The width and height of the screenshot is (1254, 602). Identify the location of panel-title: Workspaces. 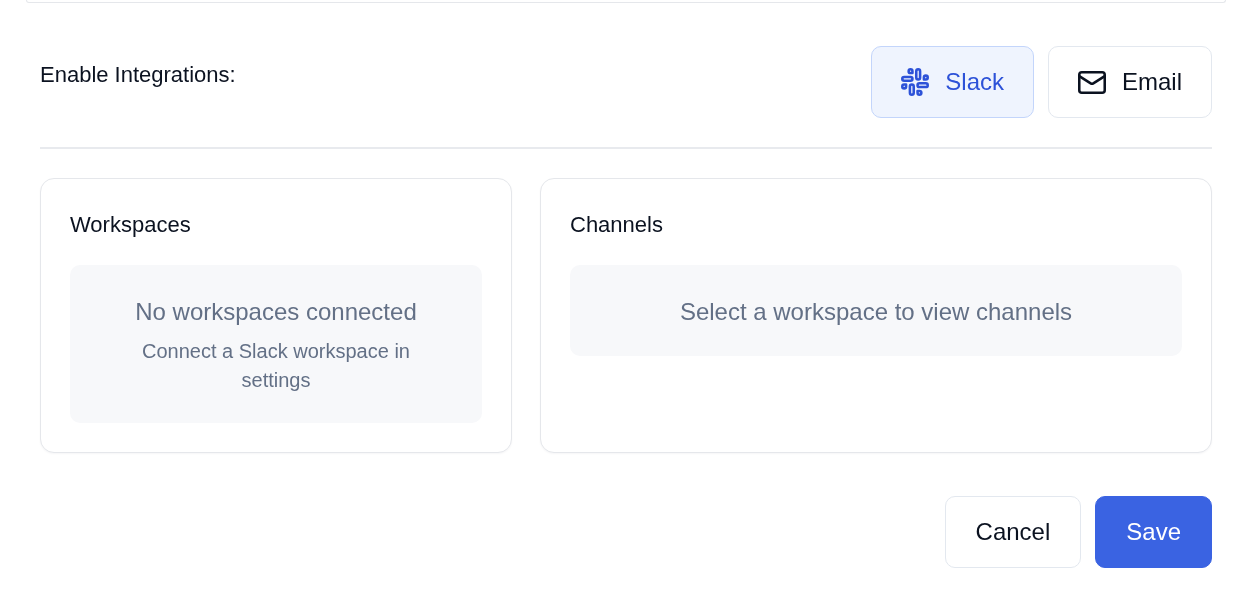
(131, 225).